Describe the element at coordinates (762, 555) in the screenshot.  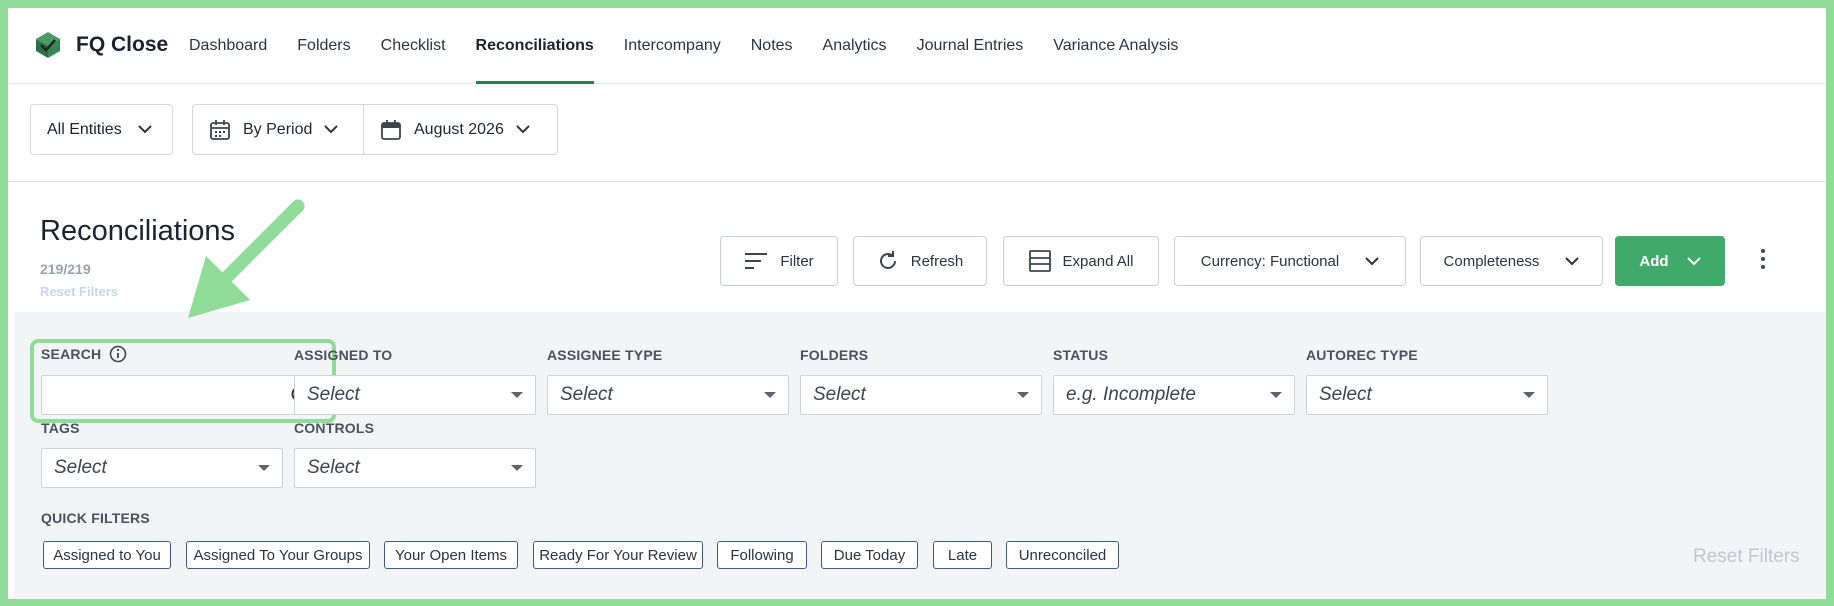
I see `quick-filter-following: Following` at that location.